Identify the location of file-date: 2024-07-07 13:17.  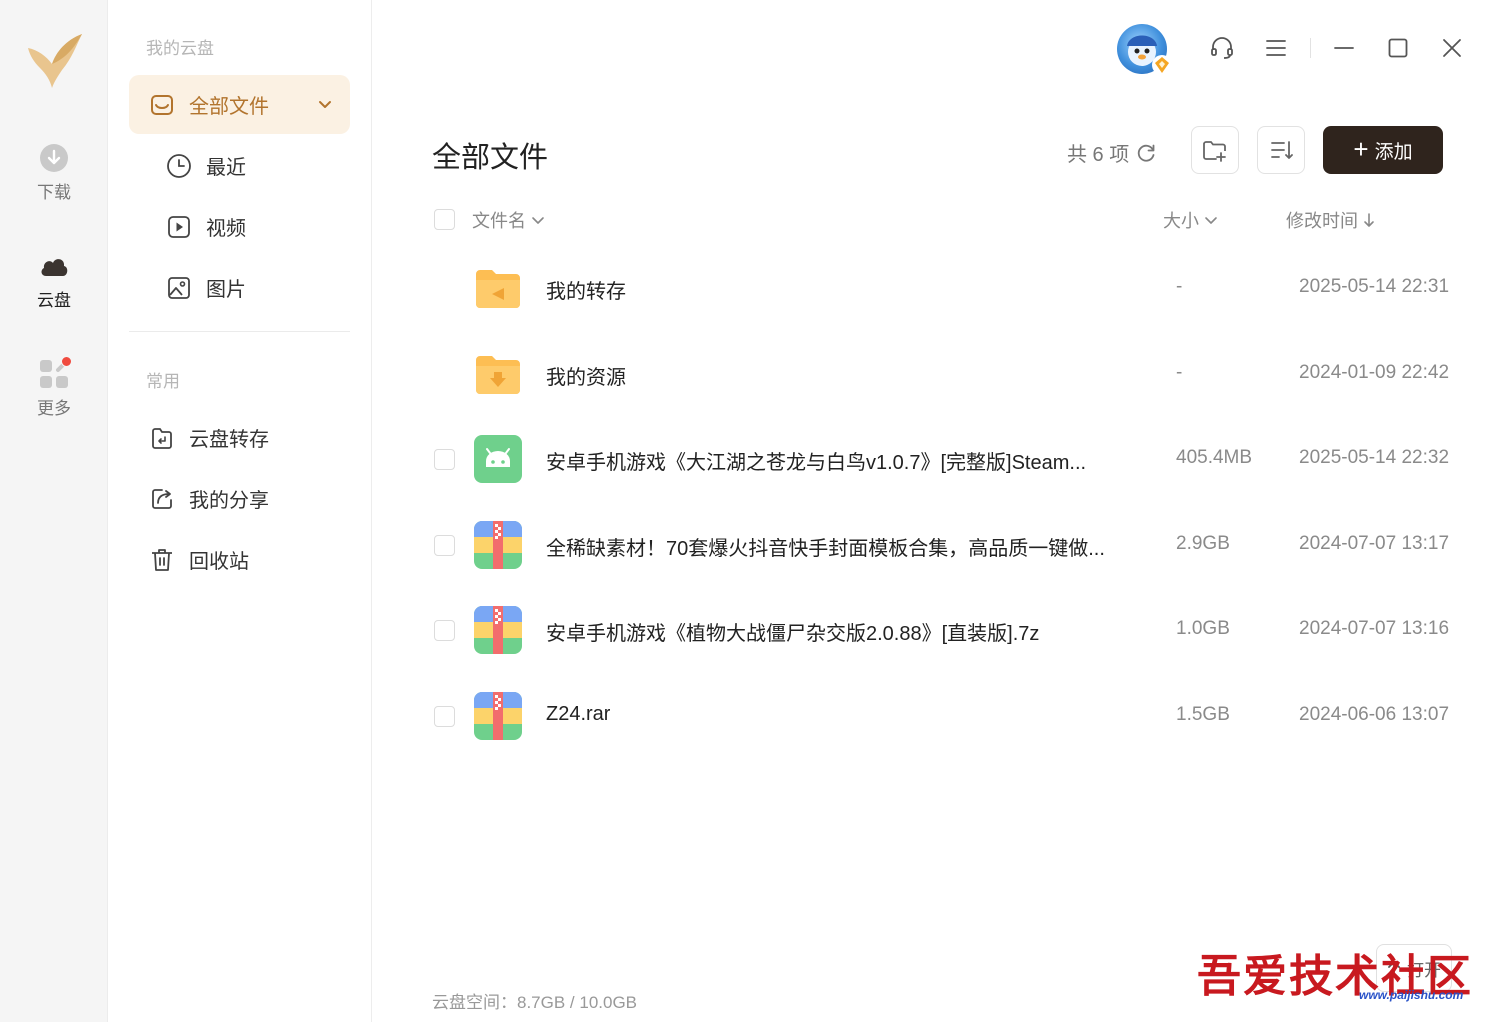
(1374, 543).